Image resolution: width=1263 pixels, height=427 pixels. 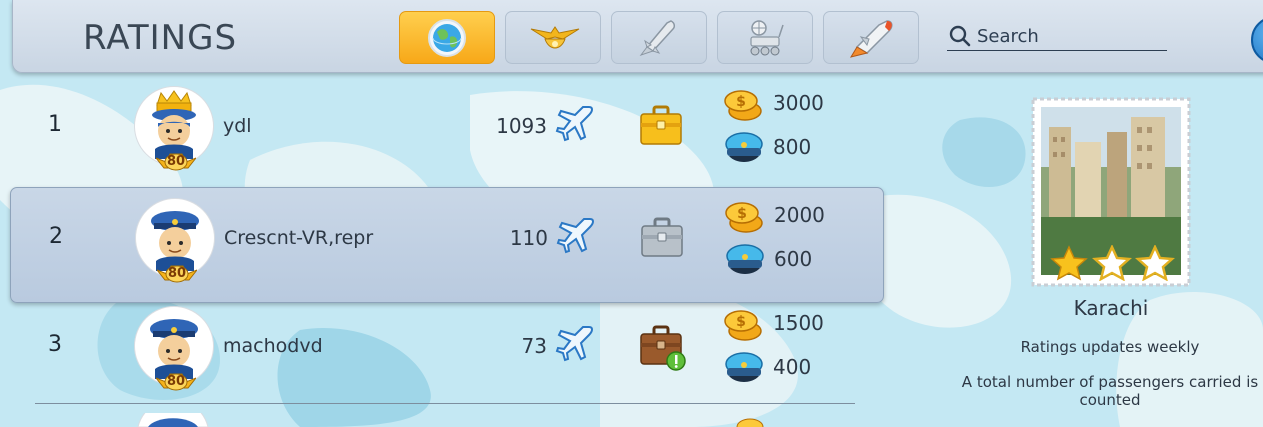 What do you see at coordinates (661, 125) in the screenshot?
I see `gold-briefcase-icon` at bounding box center [661, 125].